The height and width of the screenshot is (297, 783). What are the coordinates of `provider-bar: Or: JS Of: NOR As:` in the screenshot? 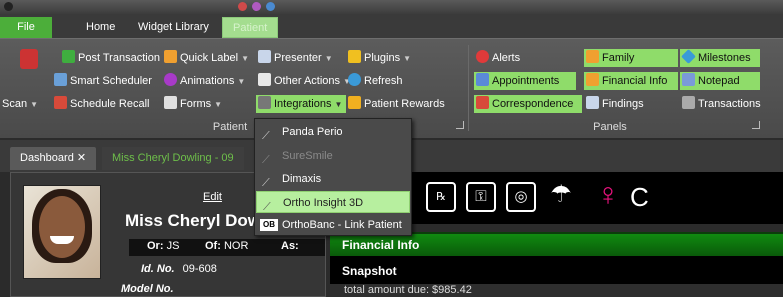 It's located at (227, 247).